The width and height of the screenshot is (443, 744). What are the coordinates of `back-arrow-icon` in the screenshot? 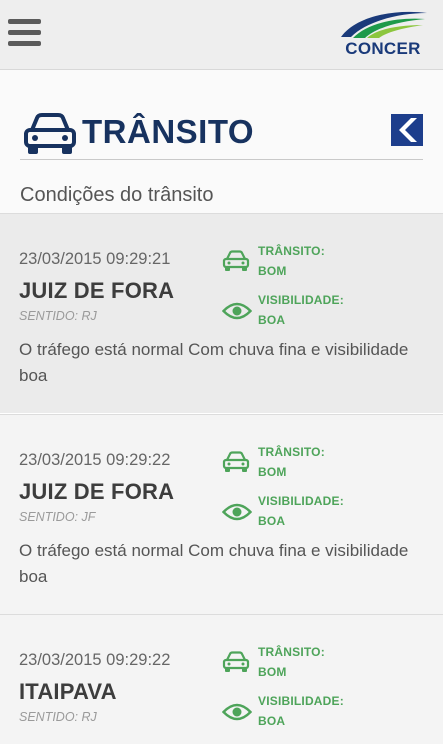 It's located at (408, 130).